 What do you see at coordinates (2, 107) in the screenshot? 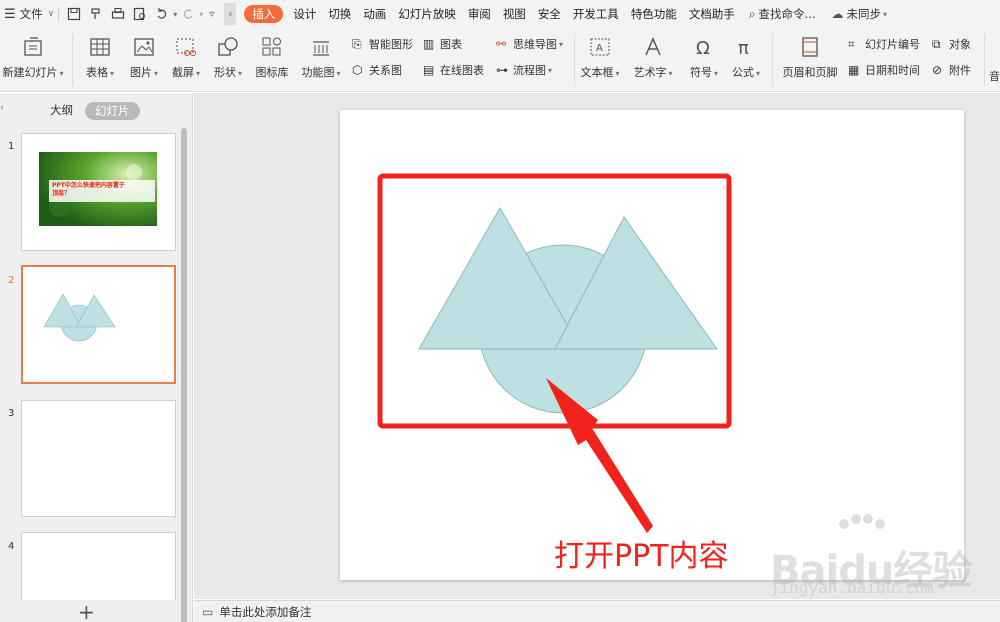
I see `close-panel-icon: ‹` at bounding box center [2, 107].